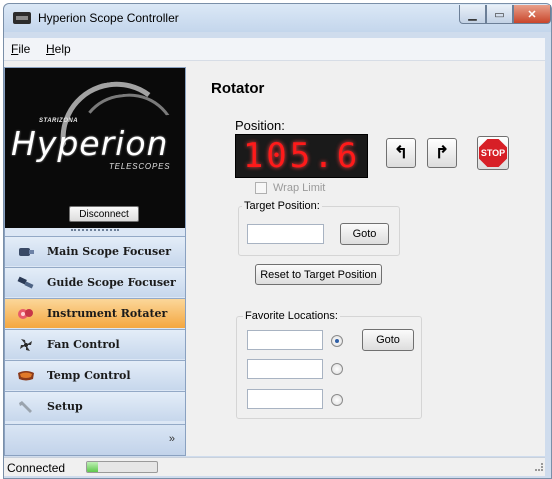  What do you see at coordinates (337, 341) in the screenshot?
I see `favorite-1-radio` at bounding box center [337, 341].